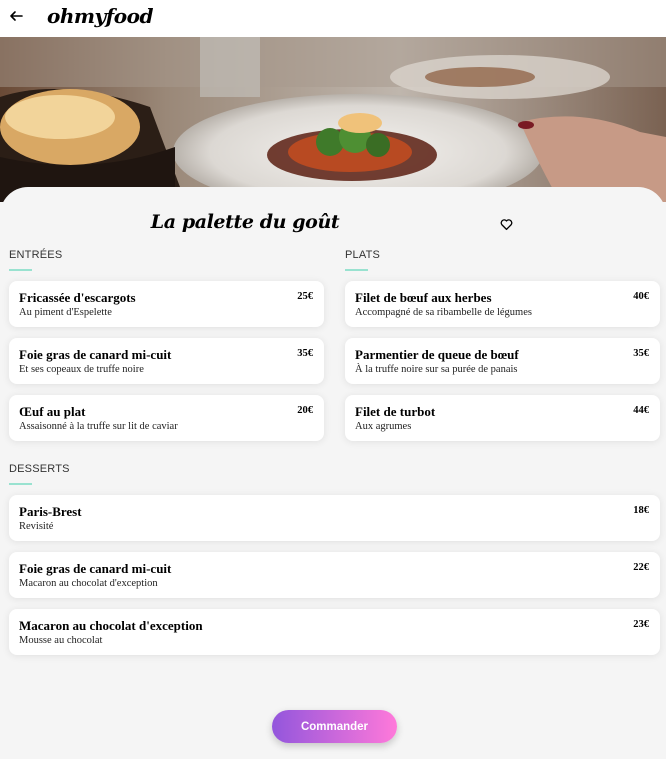  What do you see at coordinates (363, 260) in the screenshot?
I see `section-title-plats: PLATS` at bounding box center [363, 260].